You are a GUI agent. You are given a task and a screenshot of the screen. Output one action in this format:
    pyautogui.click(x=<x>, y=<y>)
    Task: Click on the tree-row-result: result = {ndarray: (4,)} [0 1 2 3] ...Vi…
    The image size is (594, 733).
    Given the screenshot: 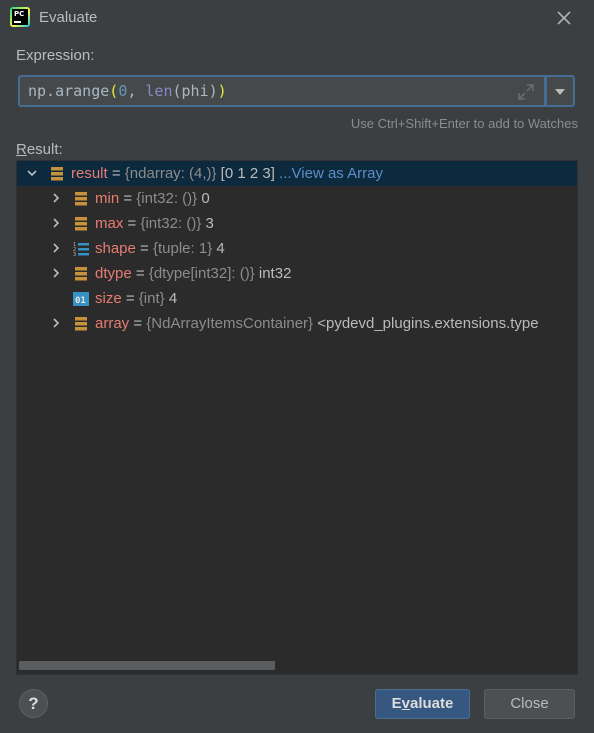 What is the action you would take?
    pyautogui.click(x=297, y=173)
    